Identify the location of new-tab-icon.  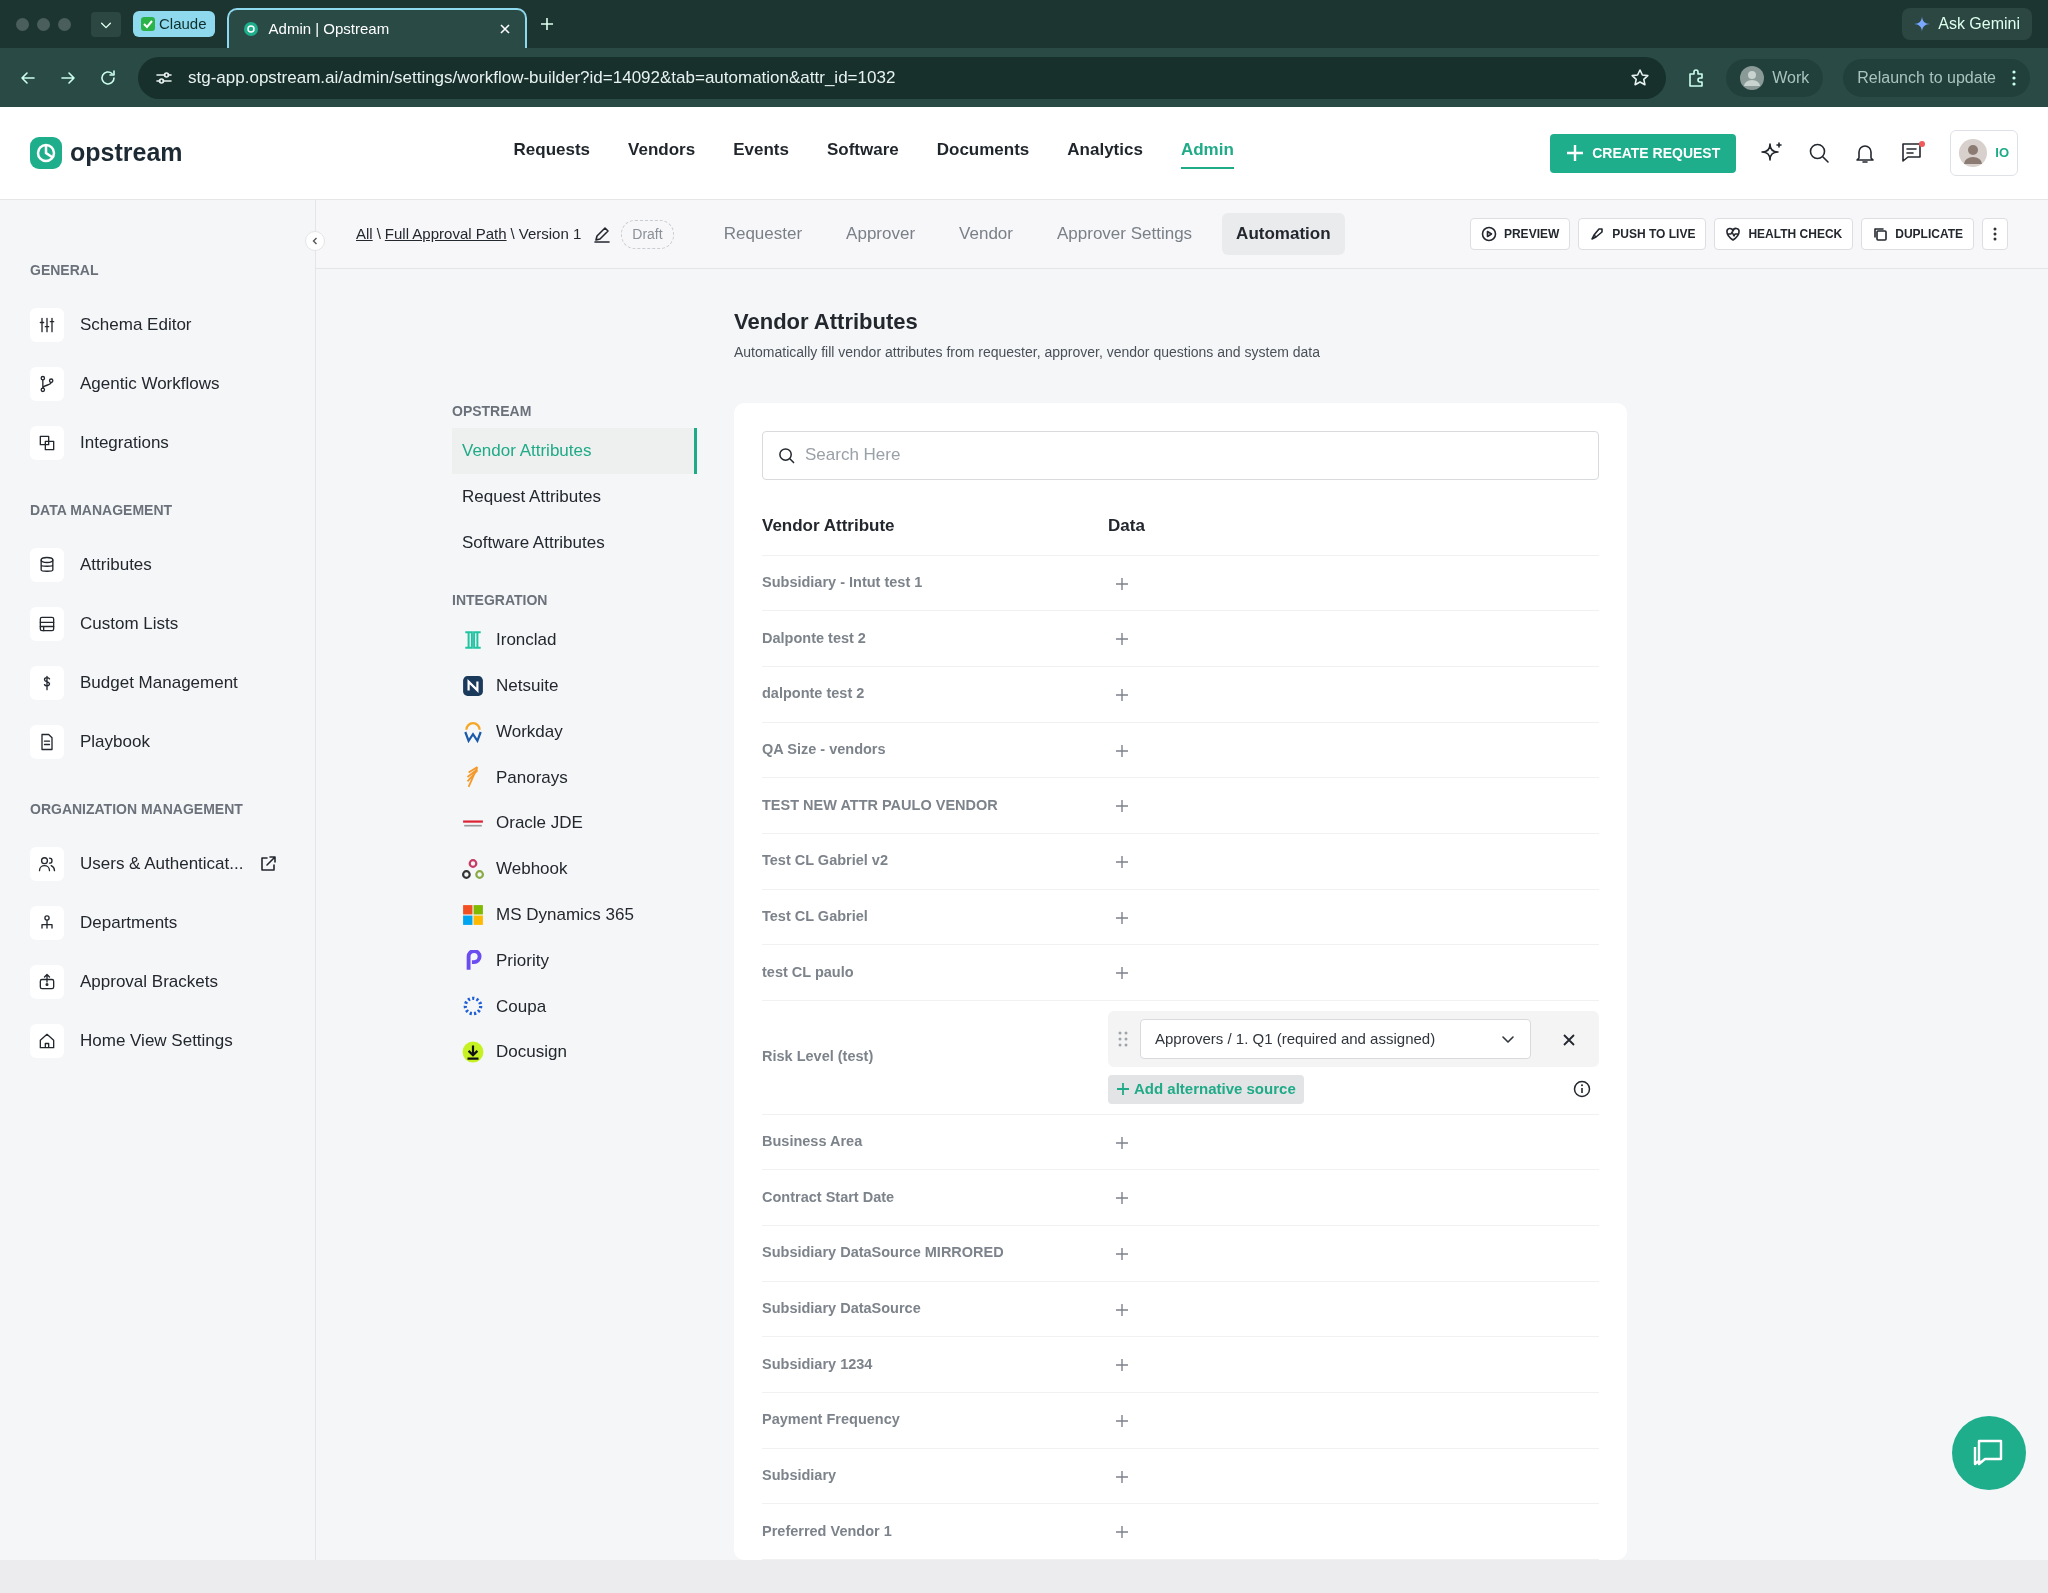
(546, 24).